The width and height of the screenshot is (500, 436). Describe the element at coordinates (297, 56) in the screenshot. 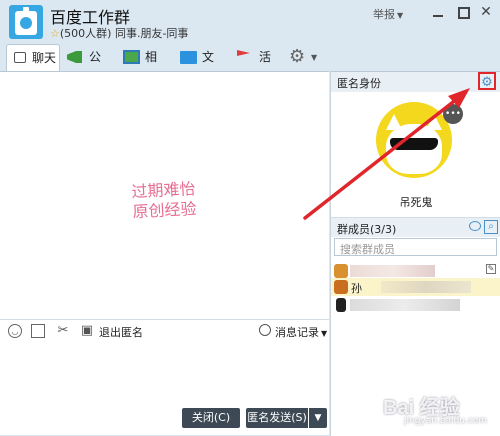

I see `gear-icon: ⚙` at that location.